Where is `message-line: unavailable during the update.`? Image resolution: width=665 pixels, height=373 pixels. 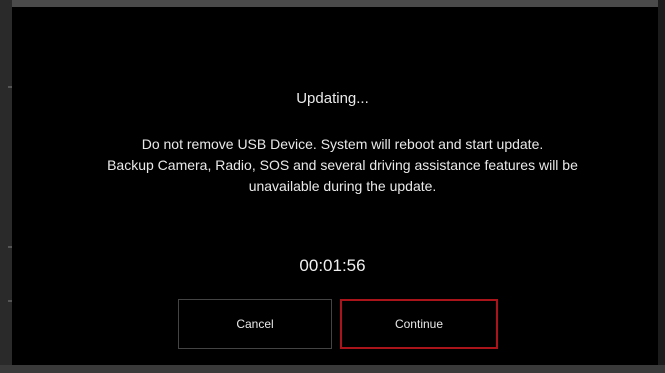 message-line: unavailable during the update. is located at coordinates (342, 186).